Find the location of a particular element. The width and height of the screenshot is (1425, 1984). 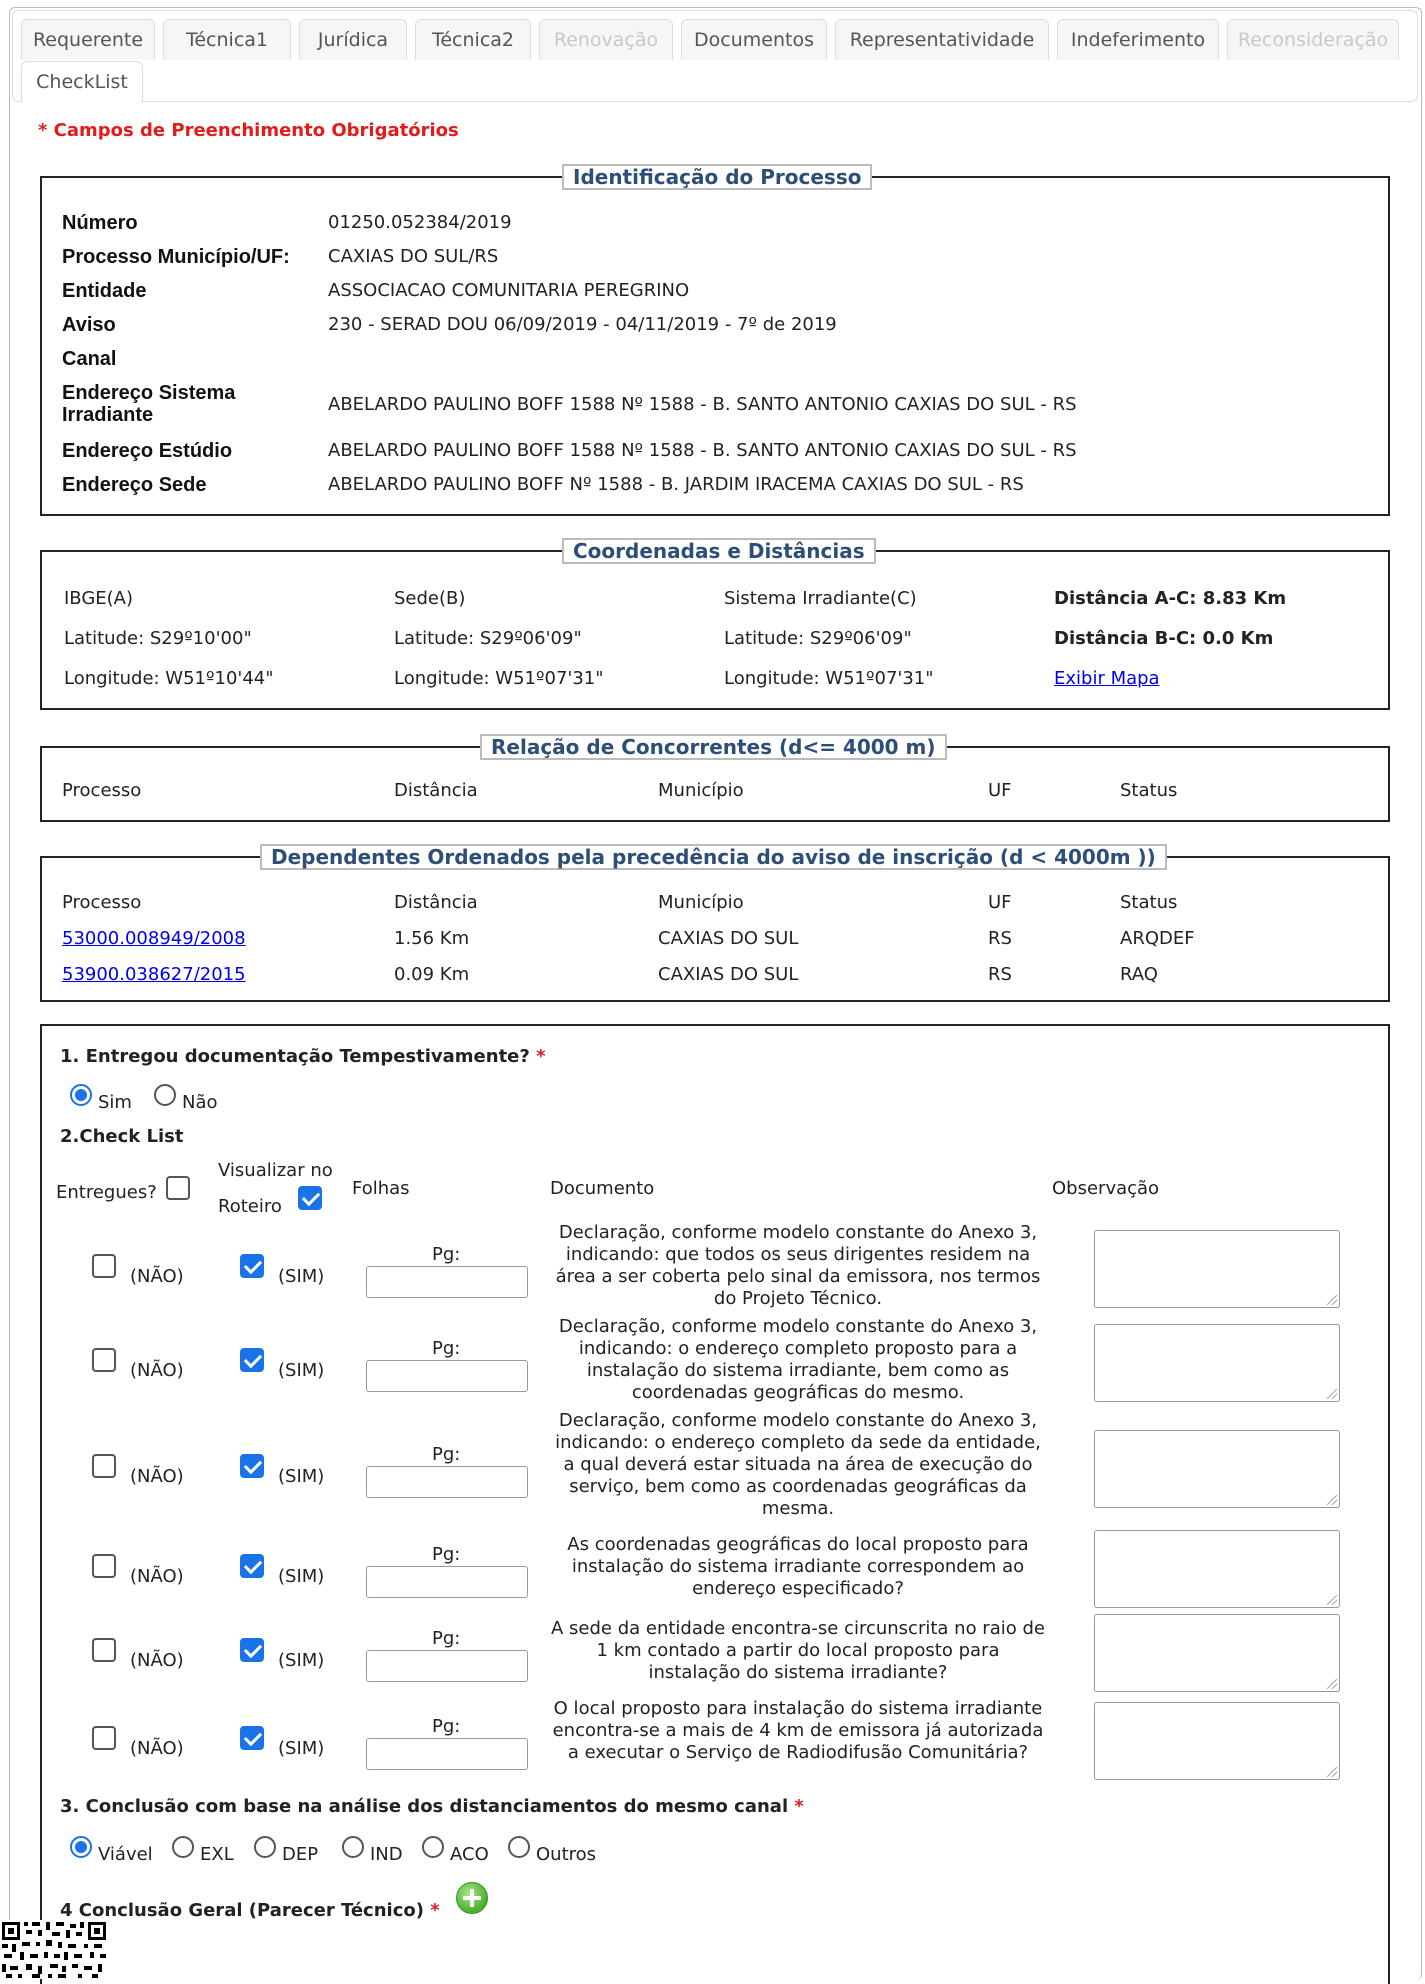

tab-reconsideracao: Reconsideração is located at coordinates (1313, 39).